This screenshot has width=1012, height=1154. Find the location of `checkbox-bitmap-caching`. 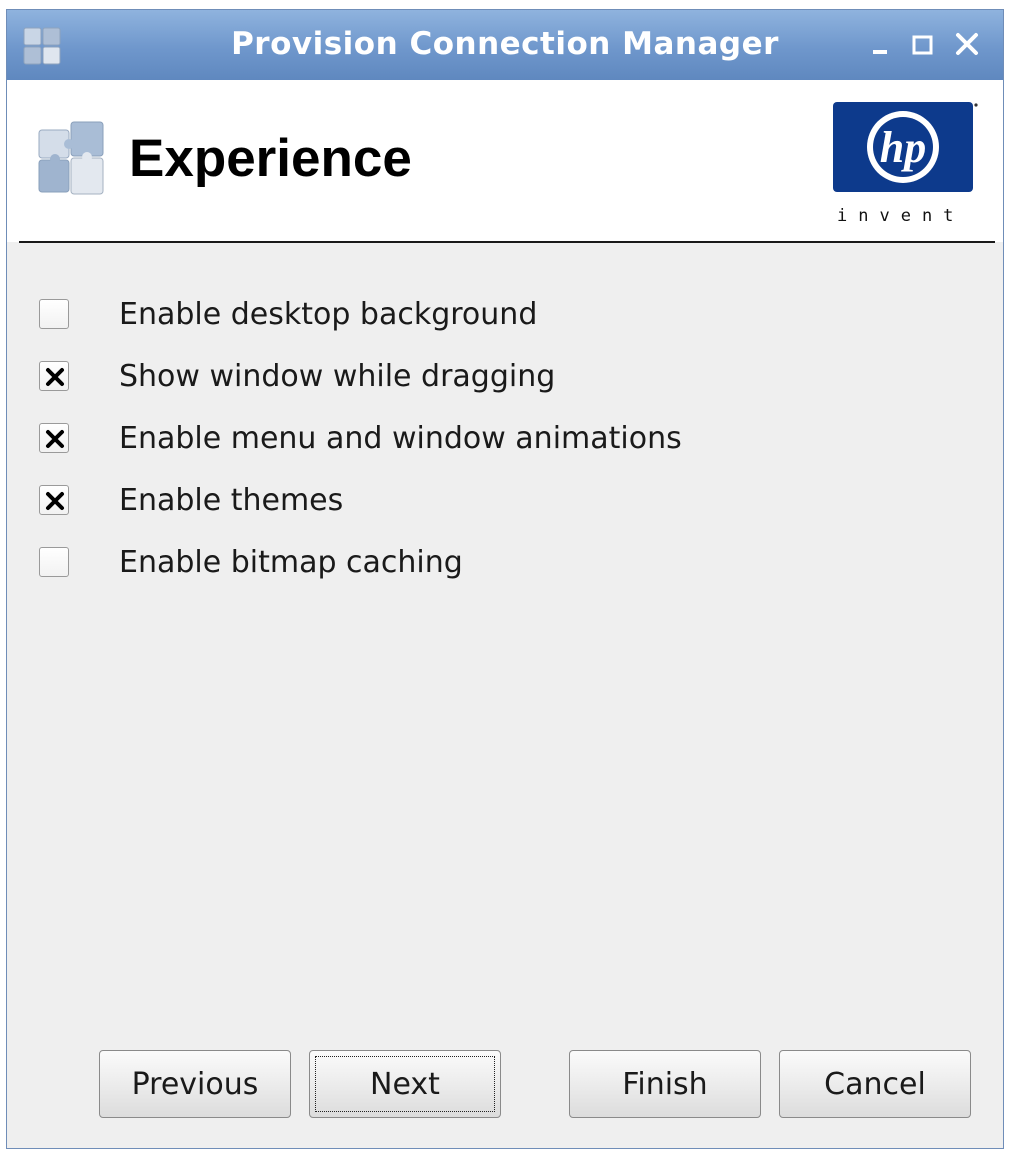

checkbox-bitmap-caching is located at coordinates (54, 562).